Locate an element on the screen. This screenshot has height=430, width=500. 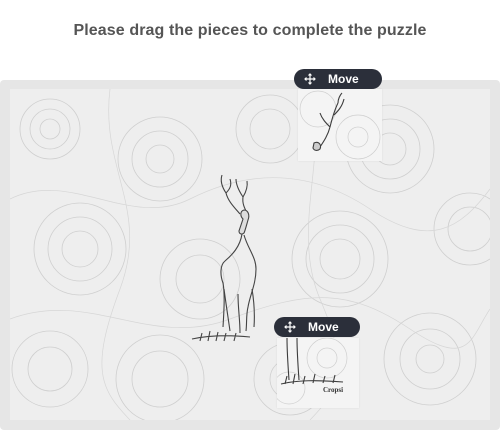
antler-image is located at coordinates (340, 125).